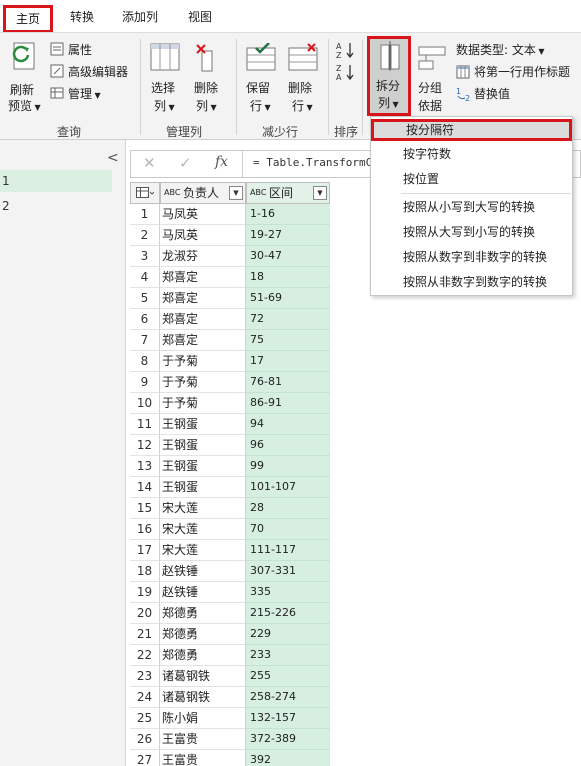 The height and width of the screenshot is (766, 581). I want to click on tab-transform: 转换, so click(82, 18).